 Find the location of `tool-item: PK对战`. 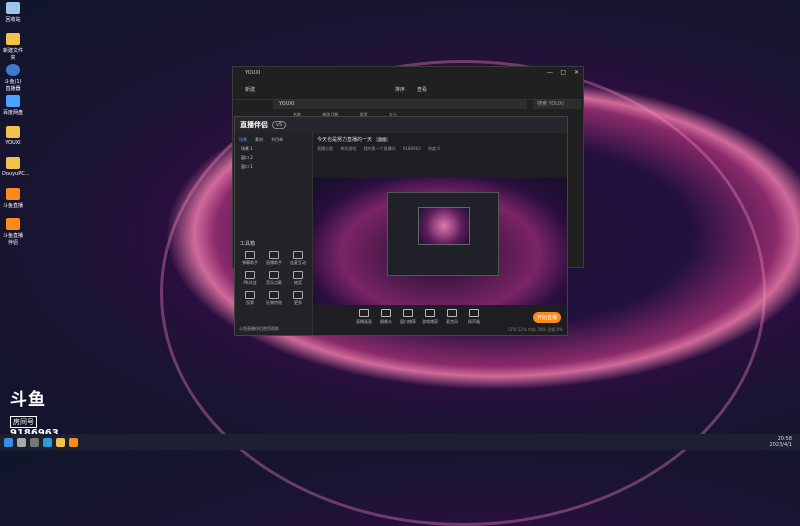

tool-item: PK对战 is located at coordinates (250, 278).